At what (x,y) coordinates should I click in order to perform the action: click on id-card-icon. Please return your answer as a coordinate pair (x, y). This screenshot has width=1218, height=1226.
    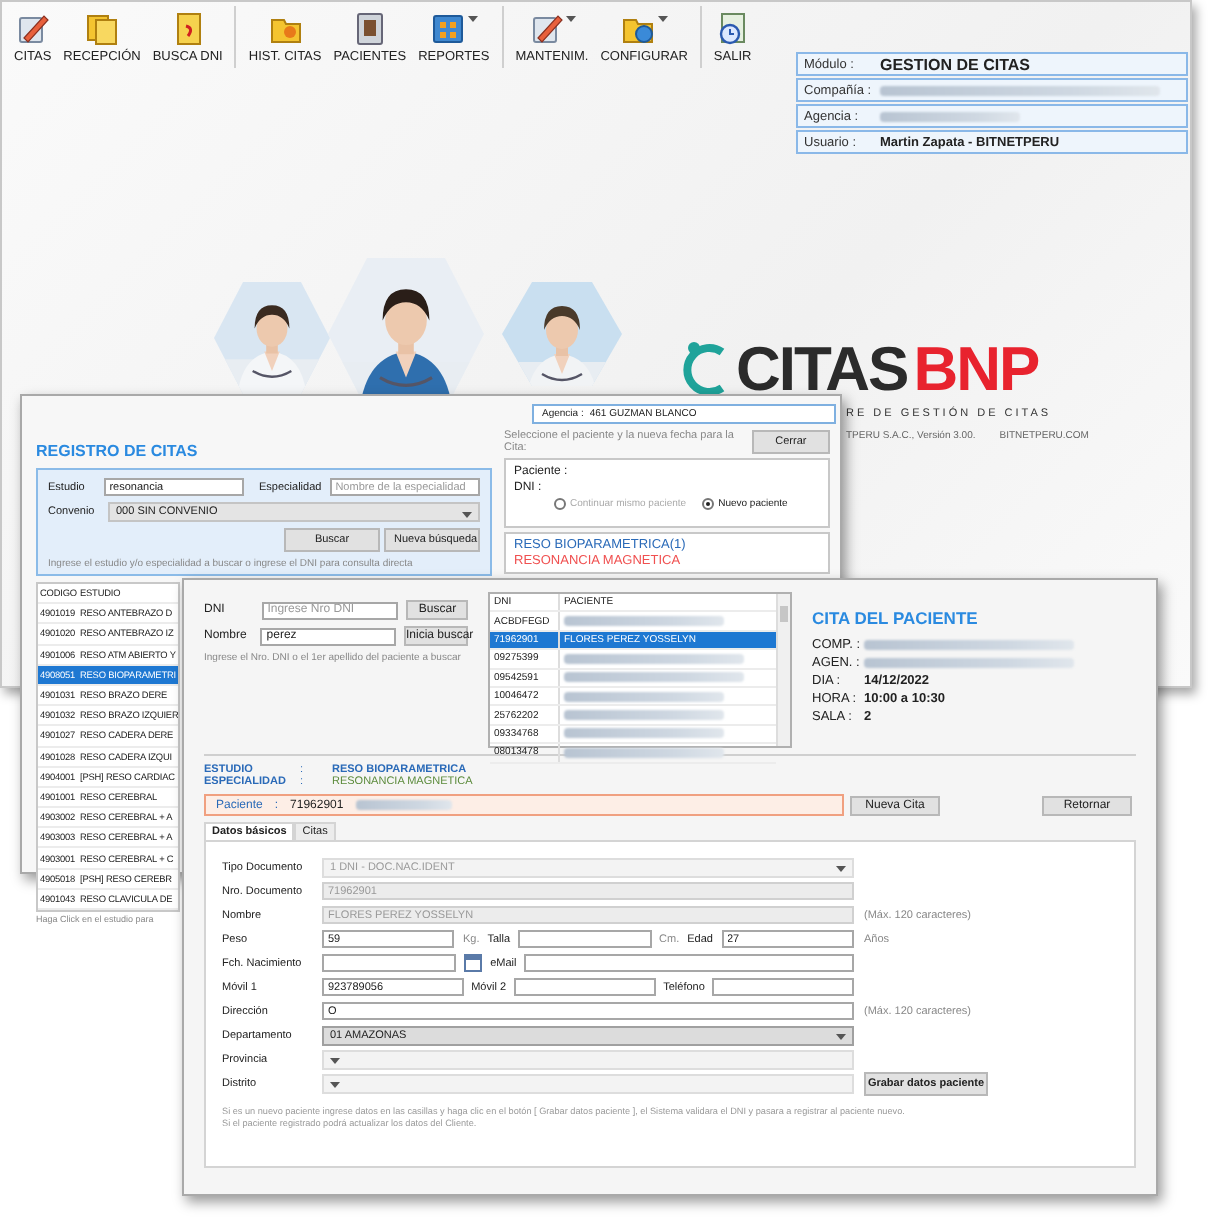
    Looking at the image, I should click on (369, 28).